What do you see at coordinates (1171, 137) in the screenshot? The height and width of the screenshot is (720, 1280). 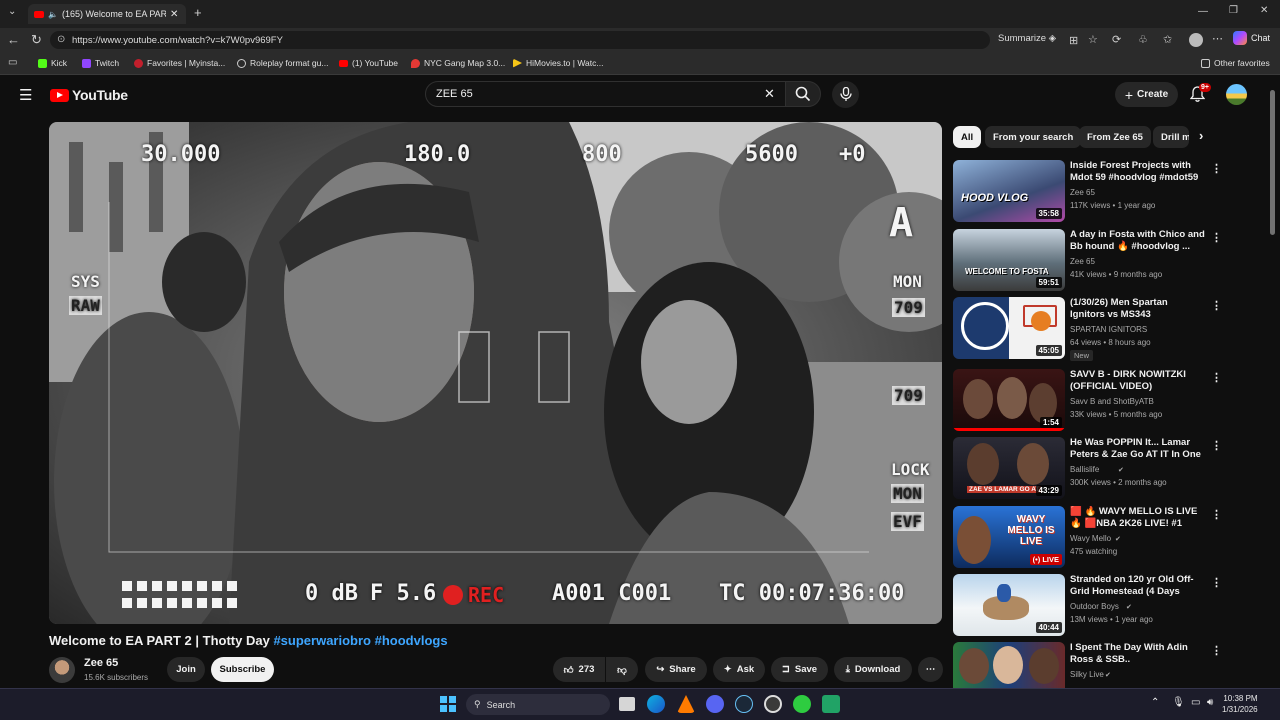 I see `chip-drill: Drill m` at bounding box center [1171, 137].